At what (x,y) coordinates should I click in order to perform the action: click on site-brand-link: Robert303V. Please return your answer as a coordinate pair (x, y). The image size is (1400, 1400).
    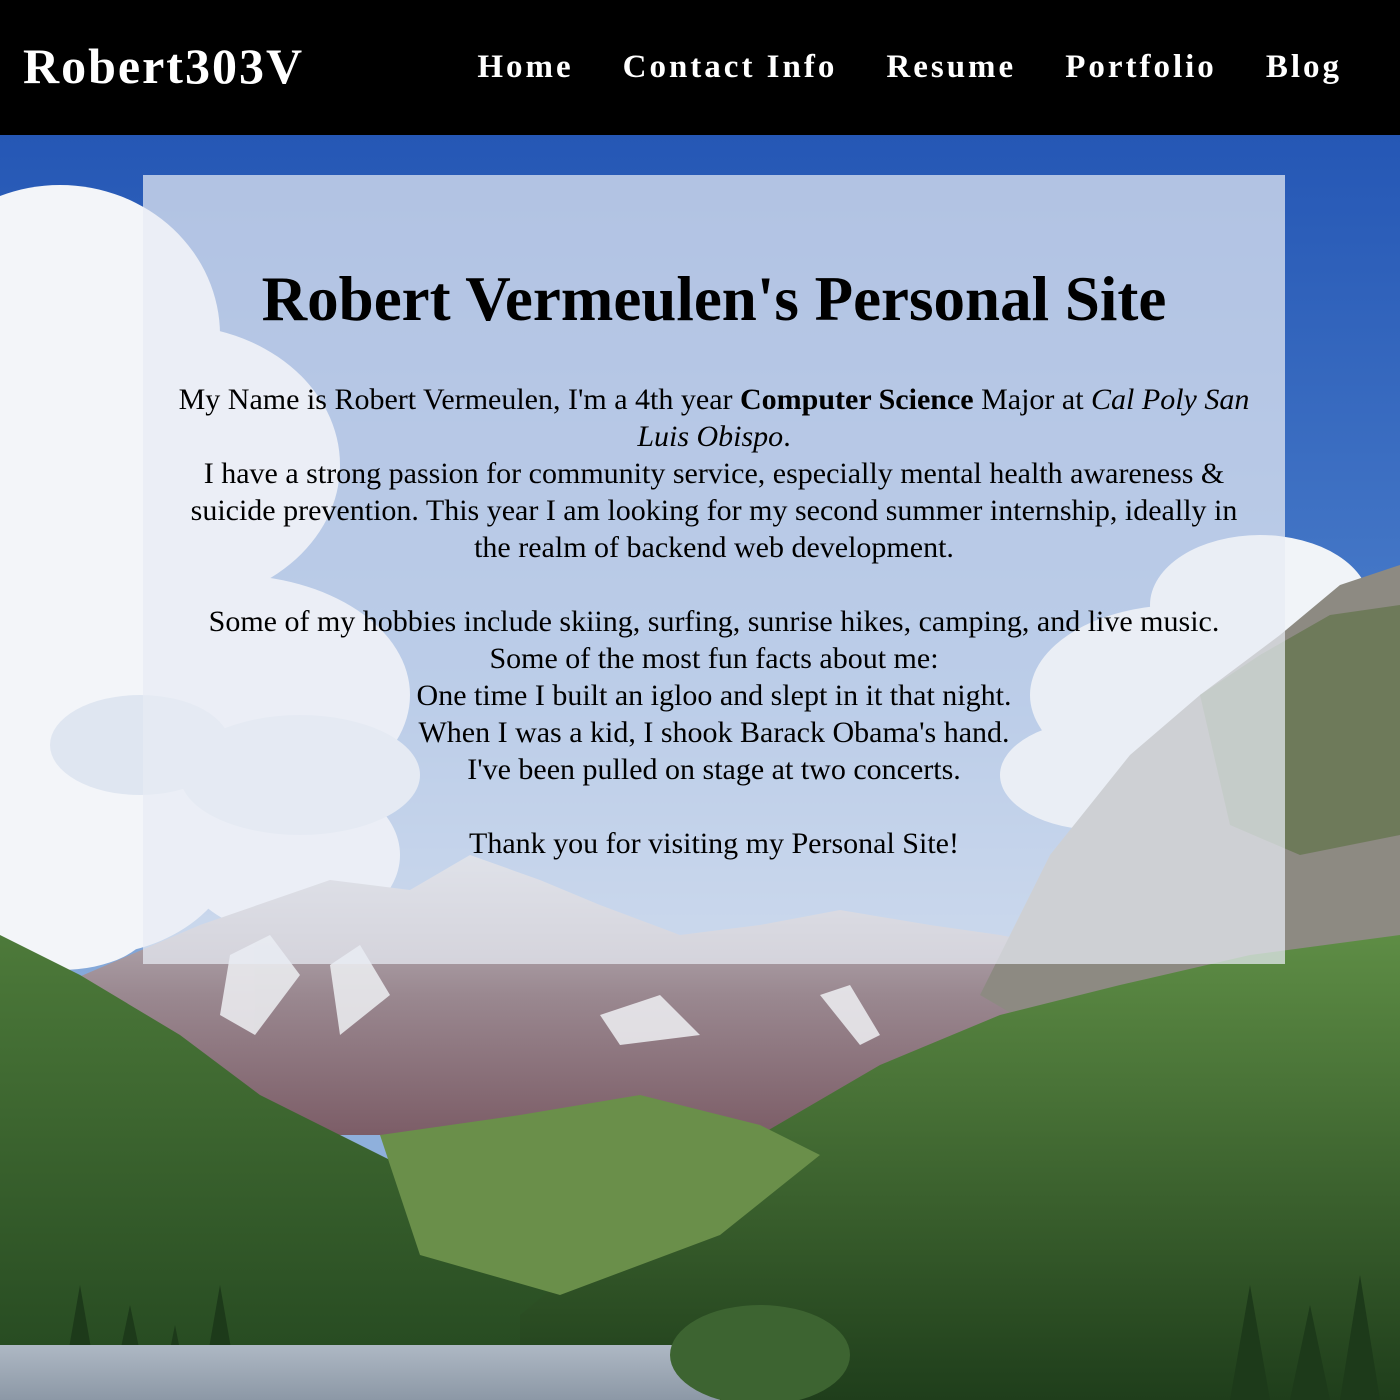
    Looking at the image, I should click on (163, 66).